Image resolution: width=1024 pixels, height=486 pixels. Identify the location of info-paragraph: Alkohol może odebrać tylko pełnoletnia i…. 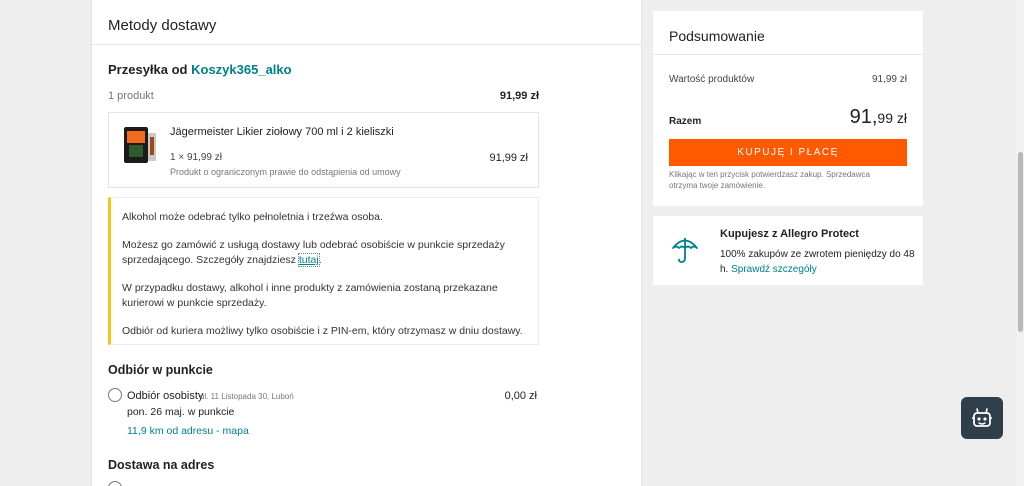
(252, 217).